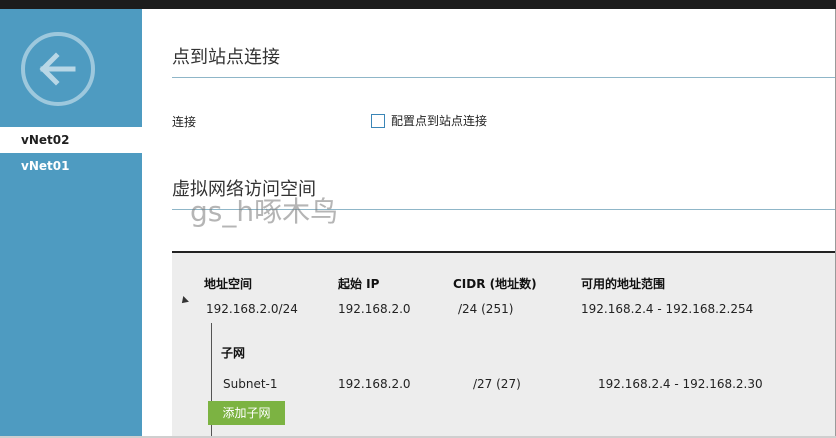 The width and height of the screenshot is (836, 438). What do you see at coordinates (184, 122) in the screenshot?
I see `connection-label: 连接` at bounding box center [184, 122].